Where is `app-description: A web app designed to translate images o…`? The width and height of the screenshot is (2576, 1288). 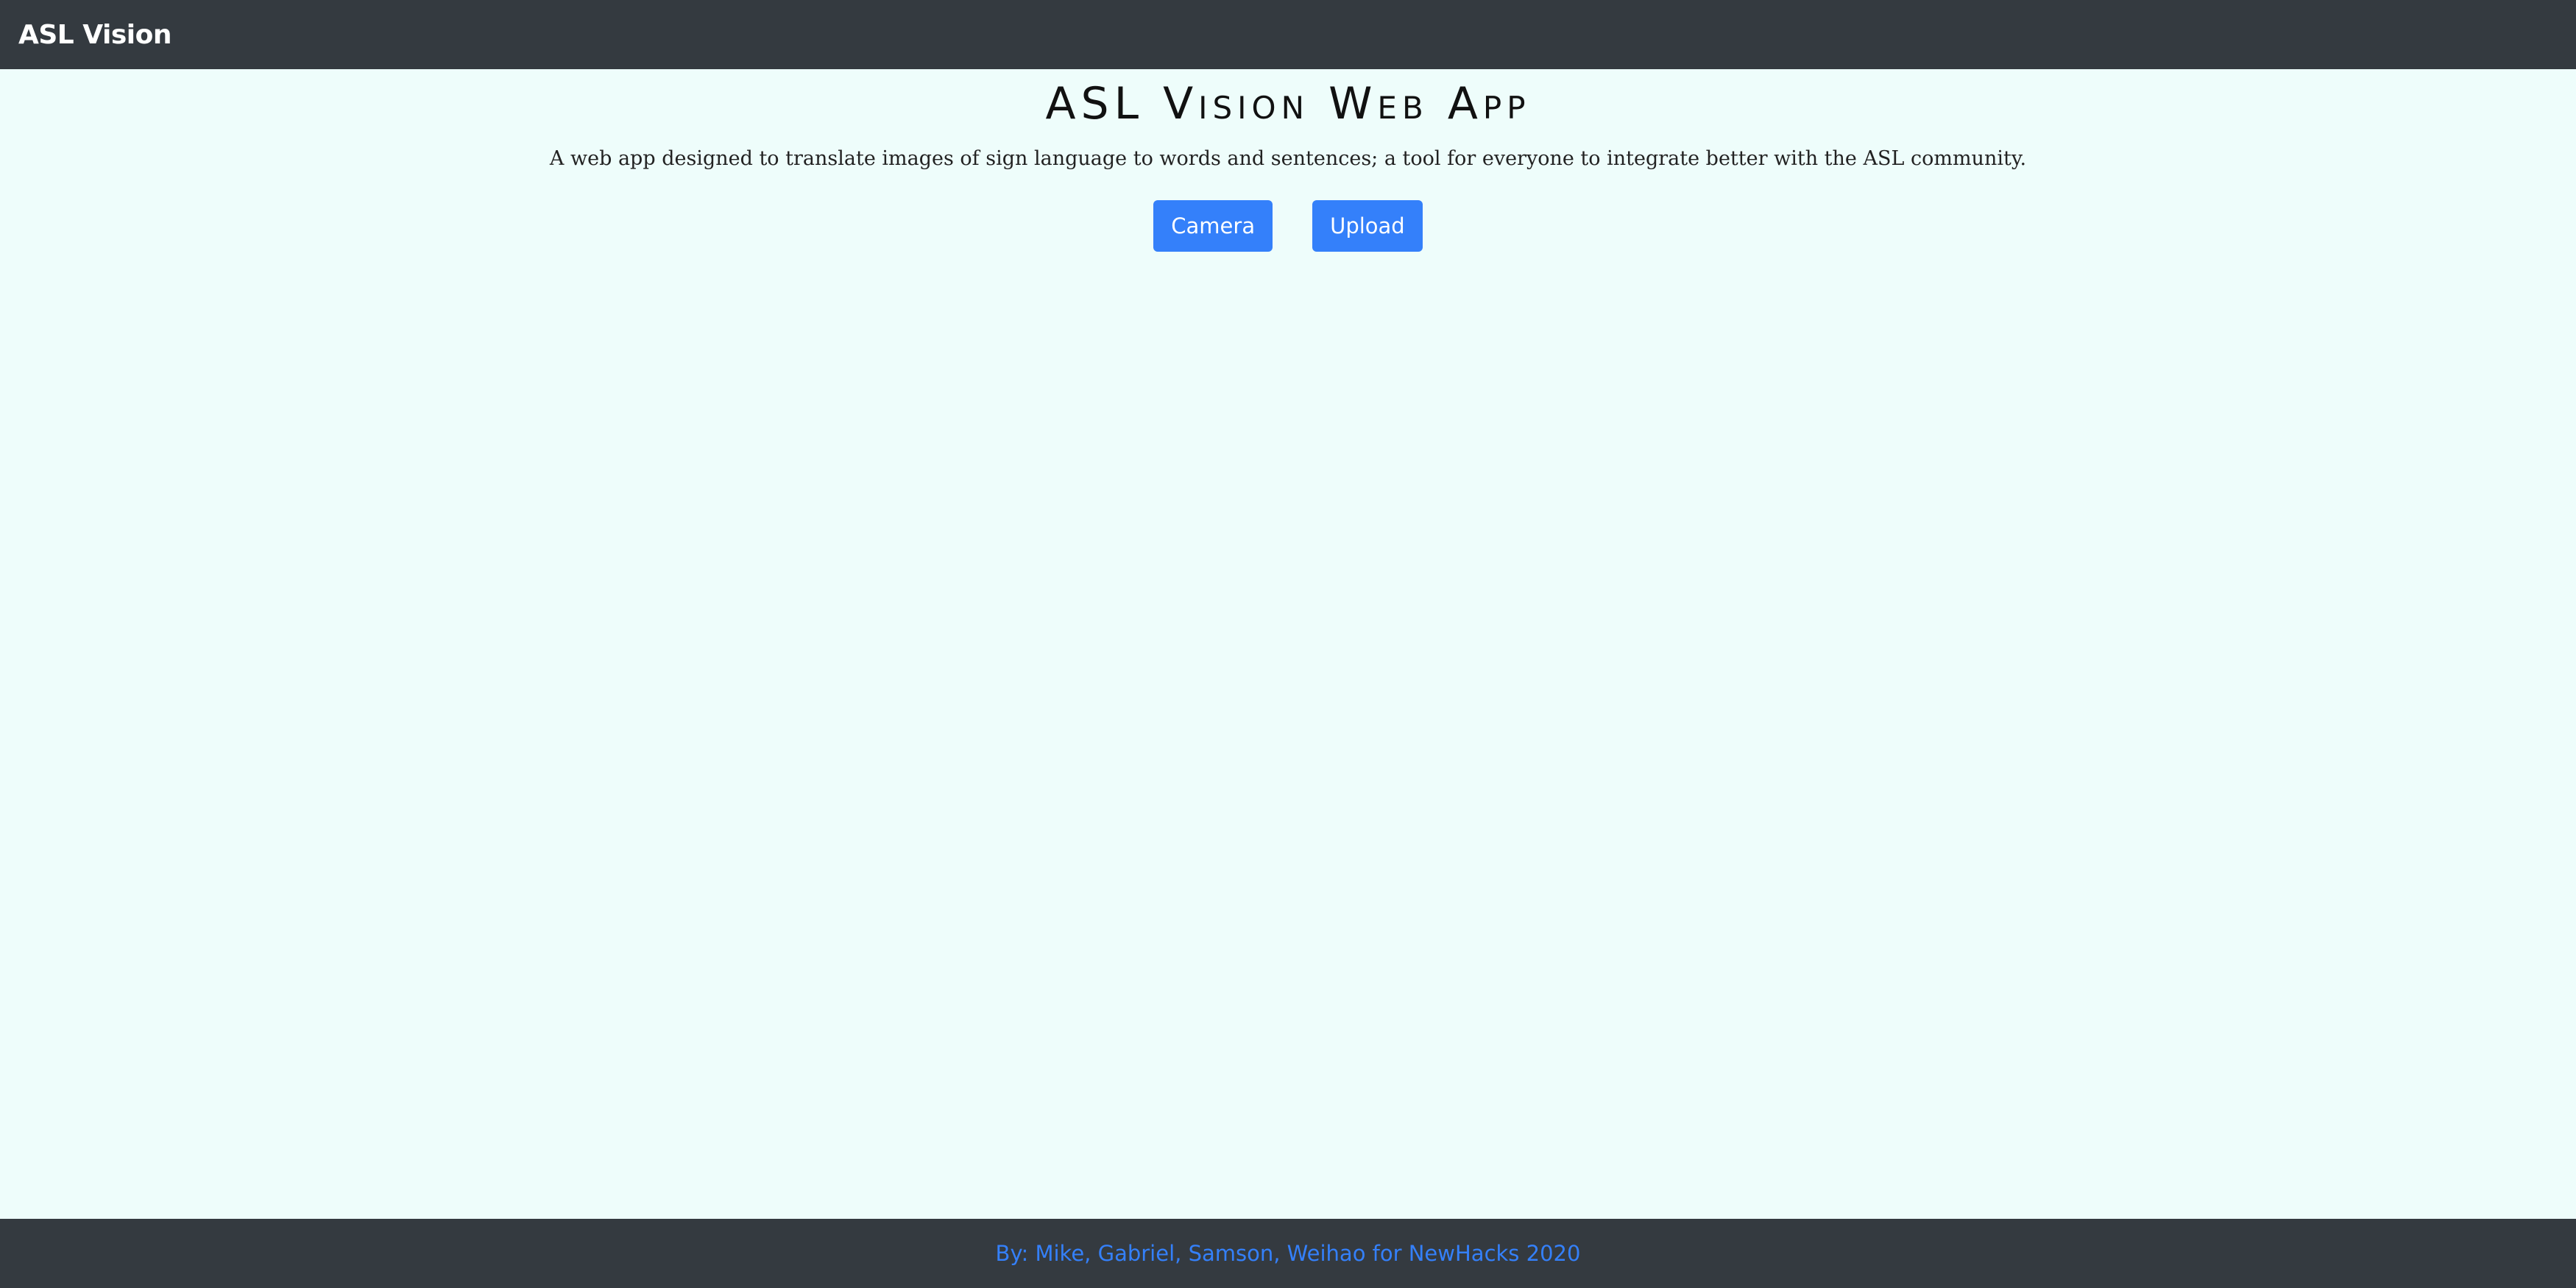 app-description: A web app designed to translate images o… is located at coordinates (1288, 158).